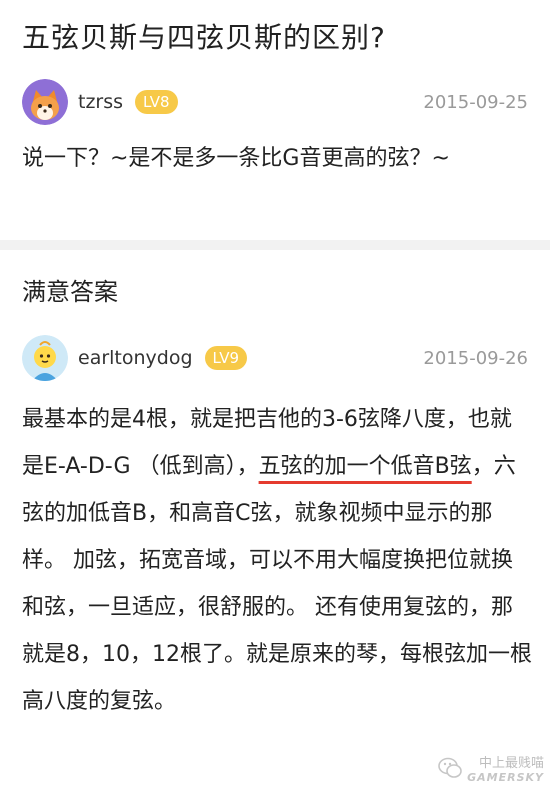  I want to click on answer-author-row: earltonydog LV9 2015-09-26, so click(275, 358).